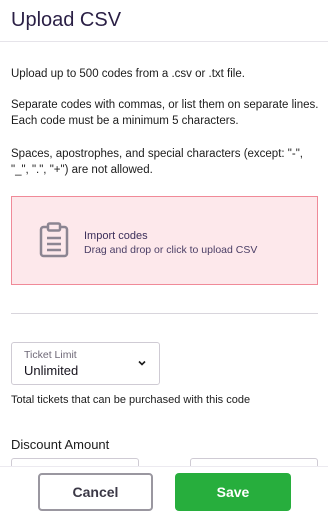  I want to click on discount-amount-label: Discount Amount, so click(60, 444).